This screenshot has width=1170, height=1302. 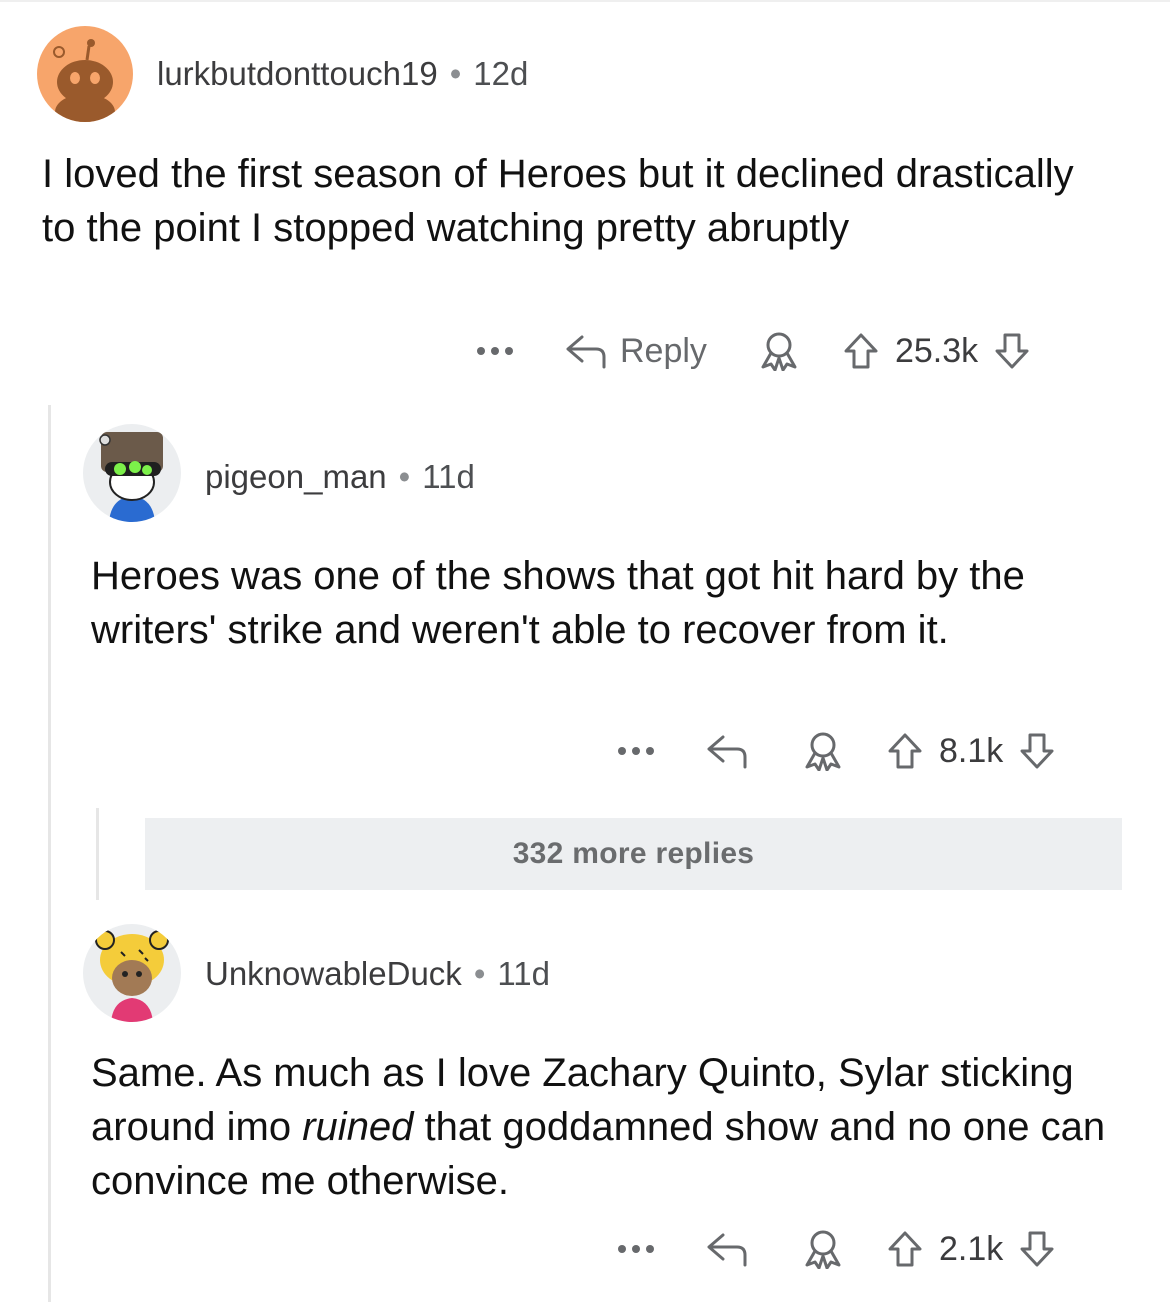 I want to click on vote-score: 8.1k, so click(x=971, y=750).